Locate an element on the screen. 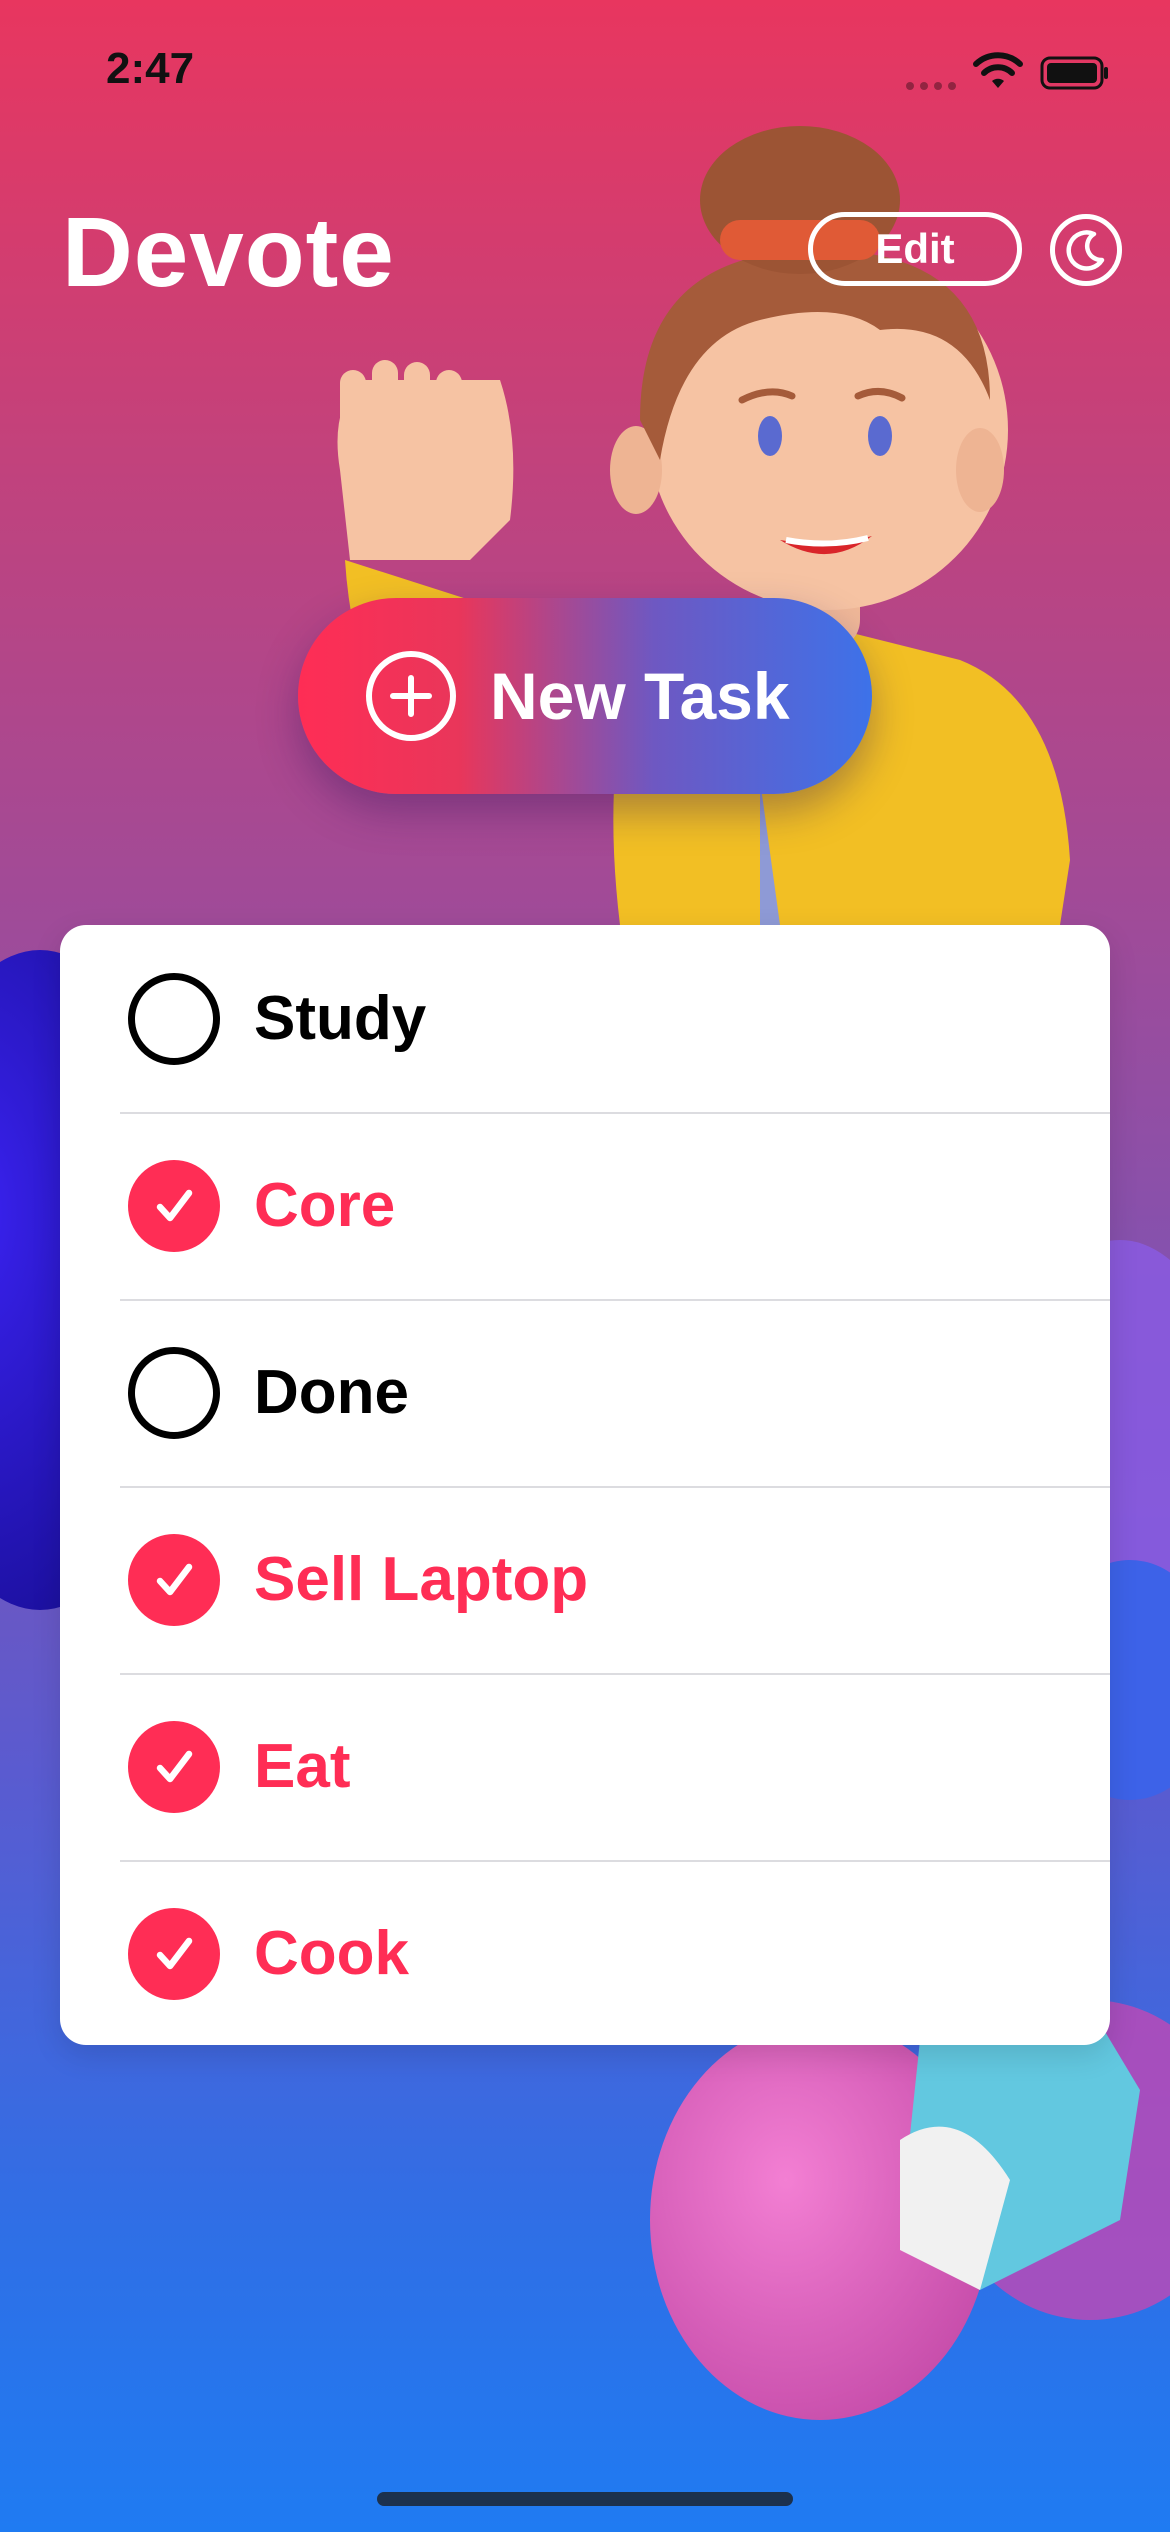 Image resolution: width=1170 pixels, height=2532 pixels. task-label: Eat is located at coordinates (302, 1766).